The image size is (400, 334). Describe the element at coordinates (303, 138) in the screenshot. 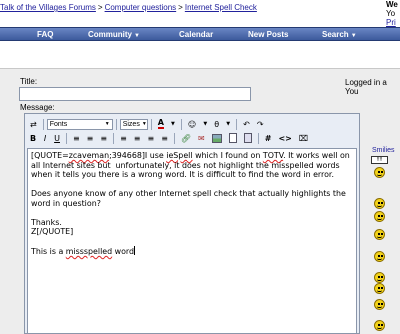

I see `wrap-php-button: ⌧` at that location.